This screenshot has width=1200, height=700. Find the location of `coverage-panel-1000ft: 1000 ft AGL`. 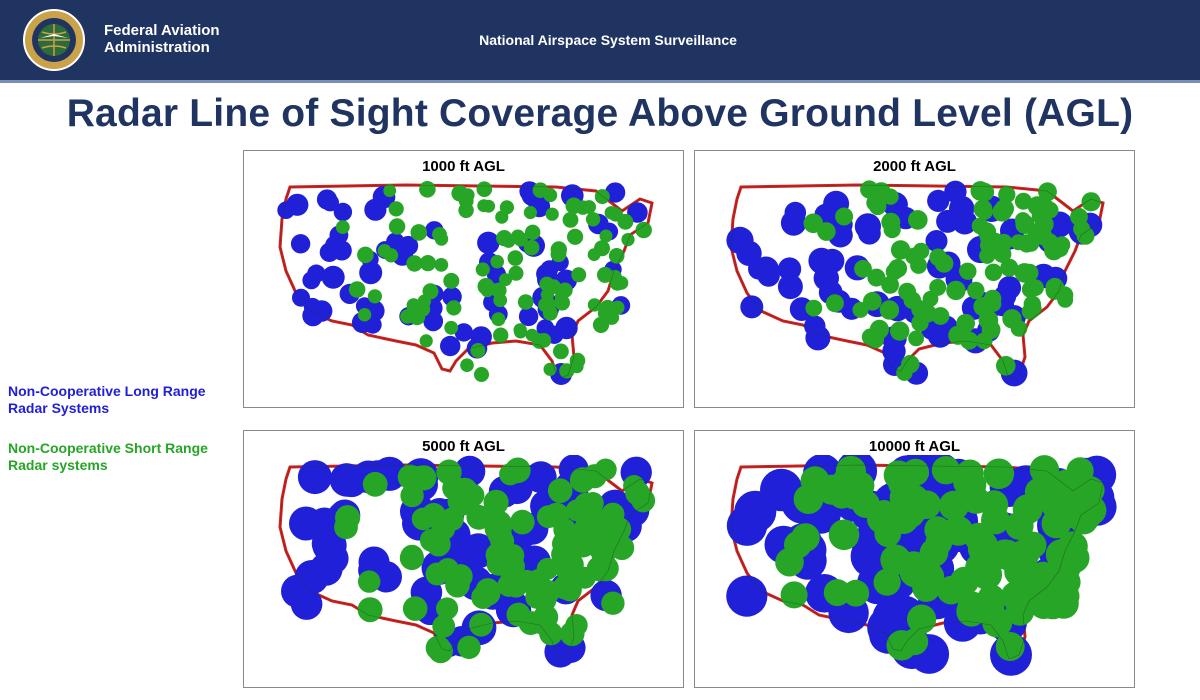

coverage-panel-1000ft: 1000 ft AGL is located at coordinates (463, 279).